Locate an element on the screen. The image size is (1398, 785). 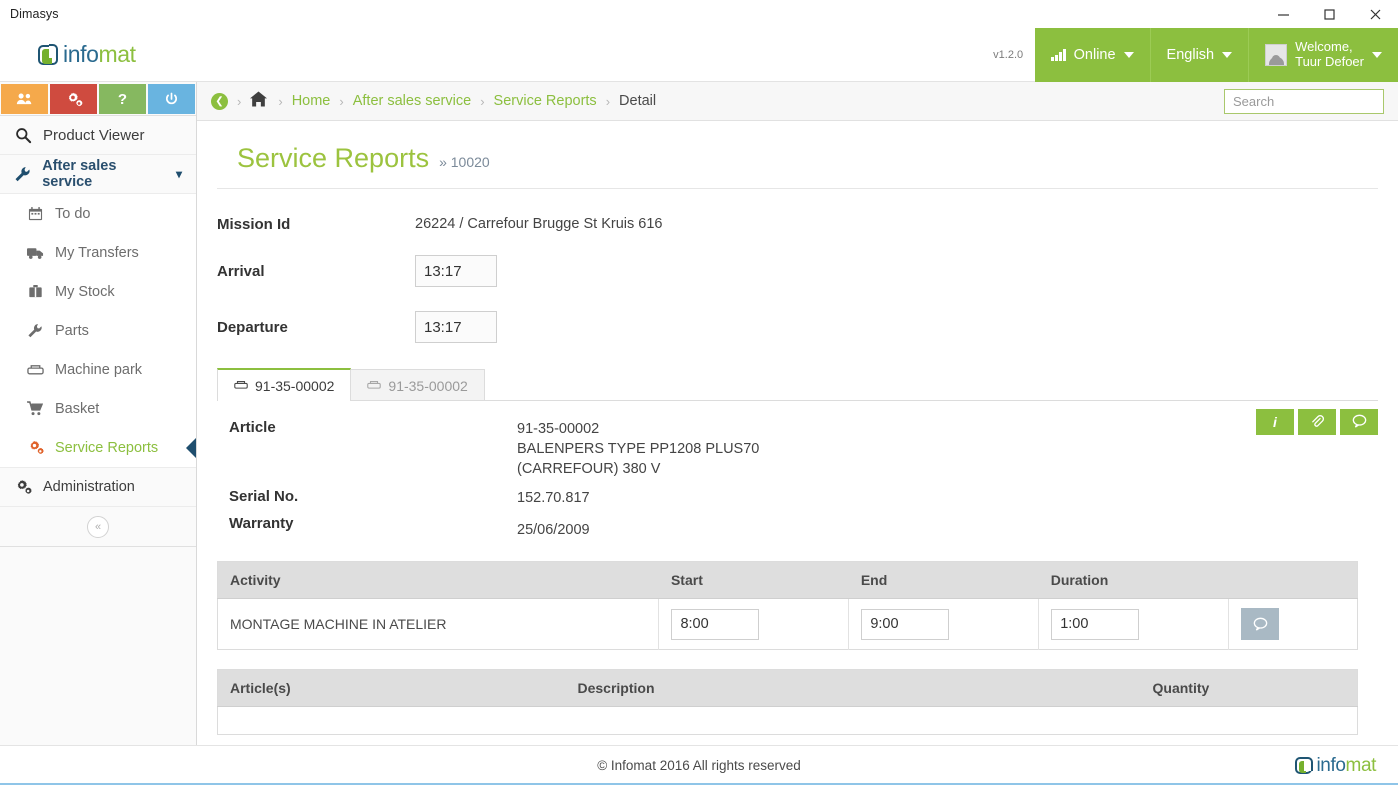
home-icon is located at coordinates (259, 101).